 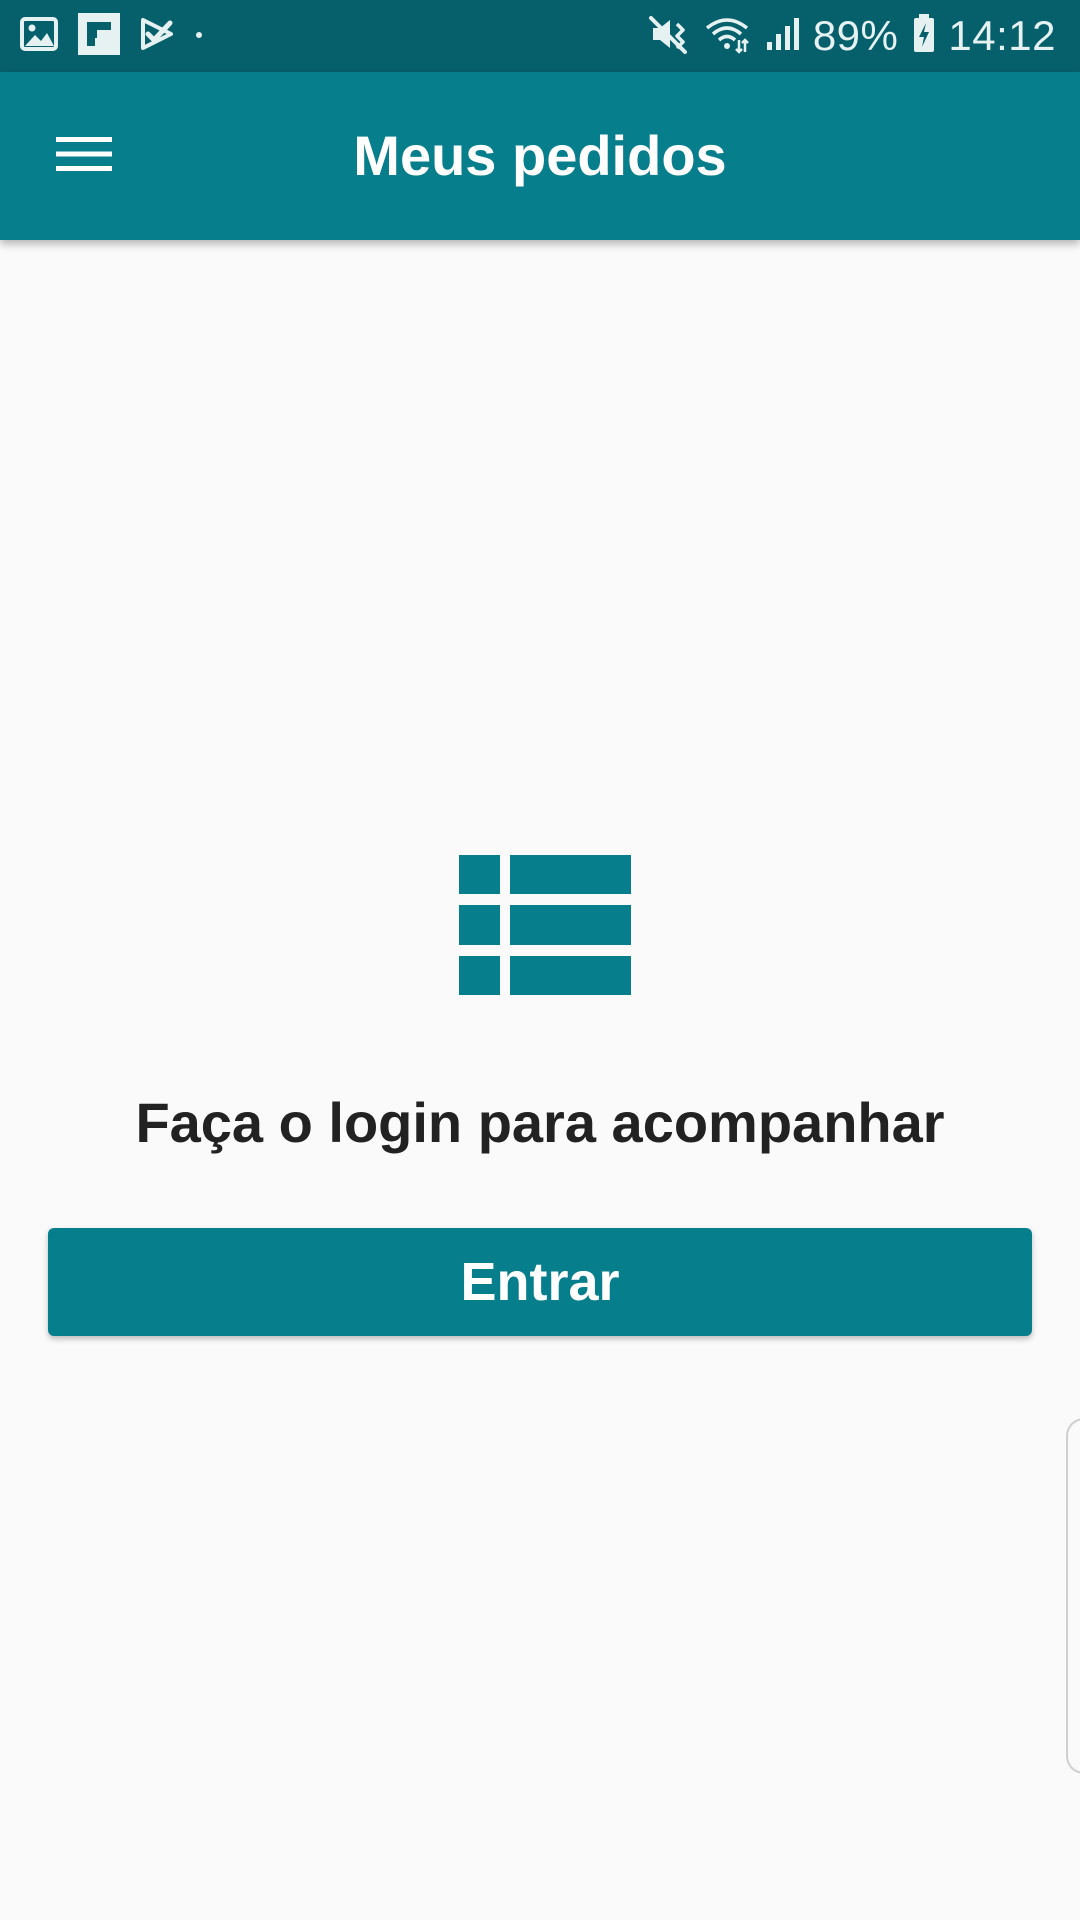 I want to click on check-notification-icon, so click(x=157, y=36).